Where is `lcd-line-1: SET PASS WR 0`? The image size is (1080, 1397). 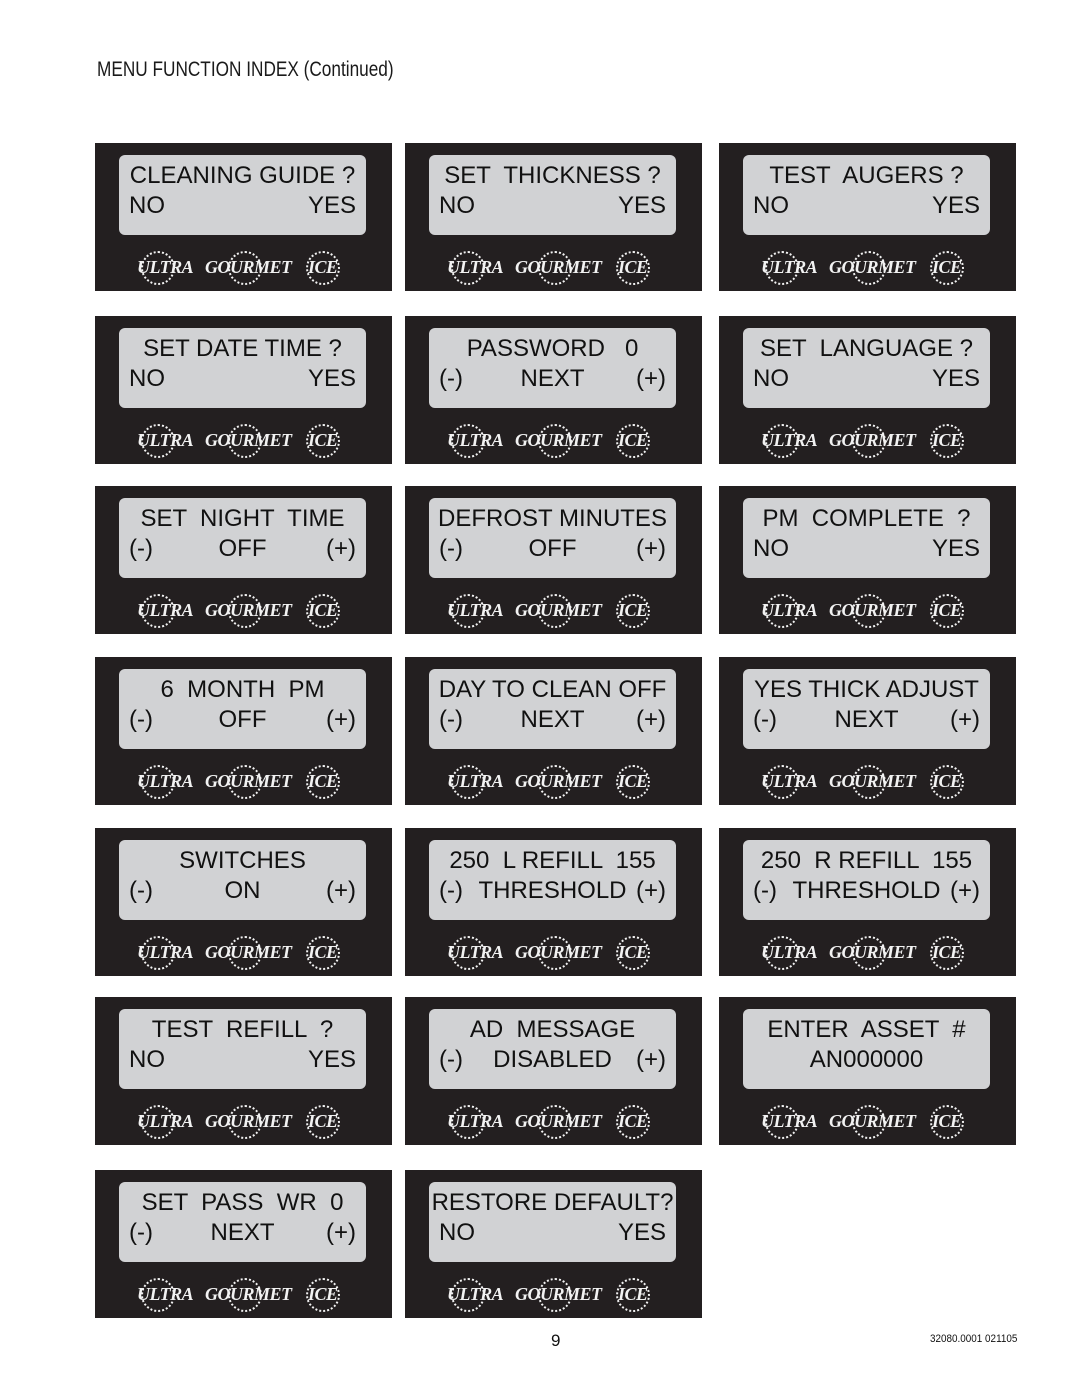
lcd-line-1: SET PASS WR 0 is located at coordinates (242, 1202).